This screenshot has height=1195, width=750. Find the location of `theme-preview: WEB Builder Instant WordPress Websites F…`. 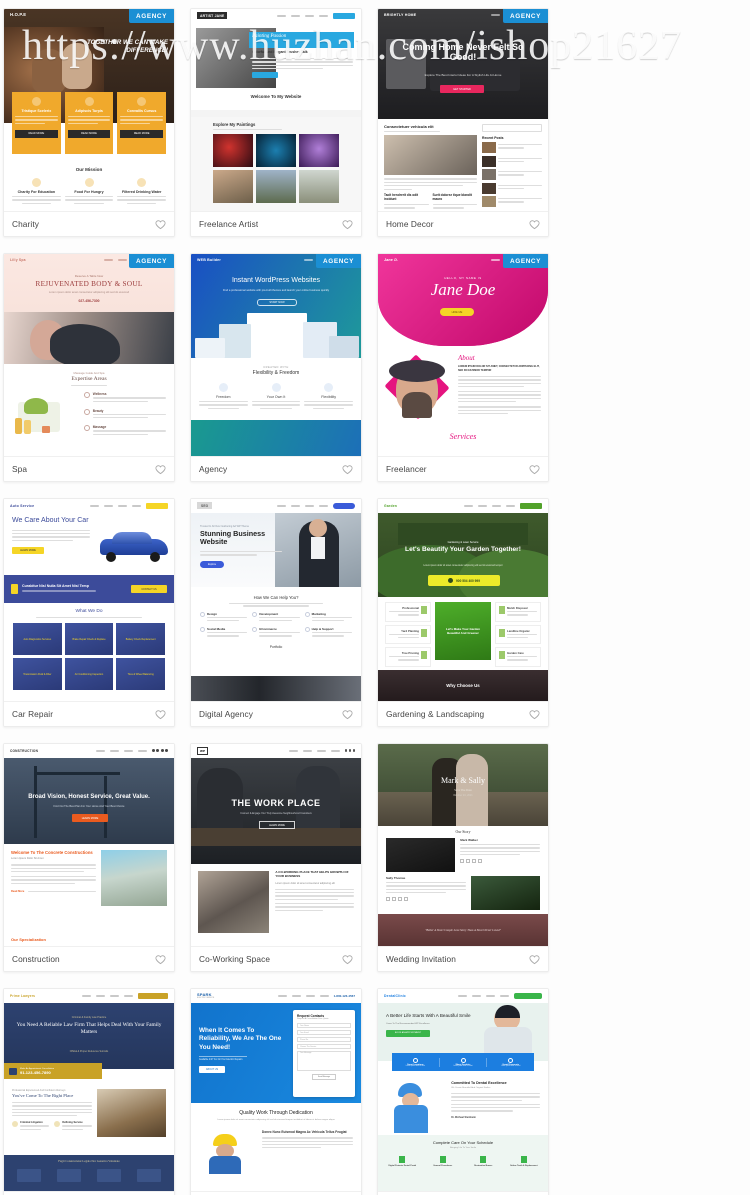

theme-preview: WEB Builder Instant WordPress Websites F… is located at coordinates (276, 355).